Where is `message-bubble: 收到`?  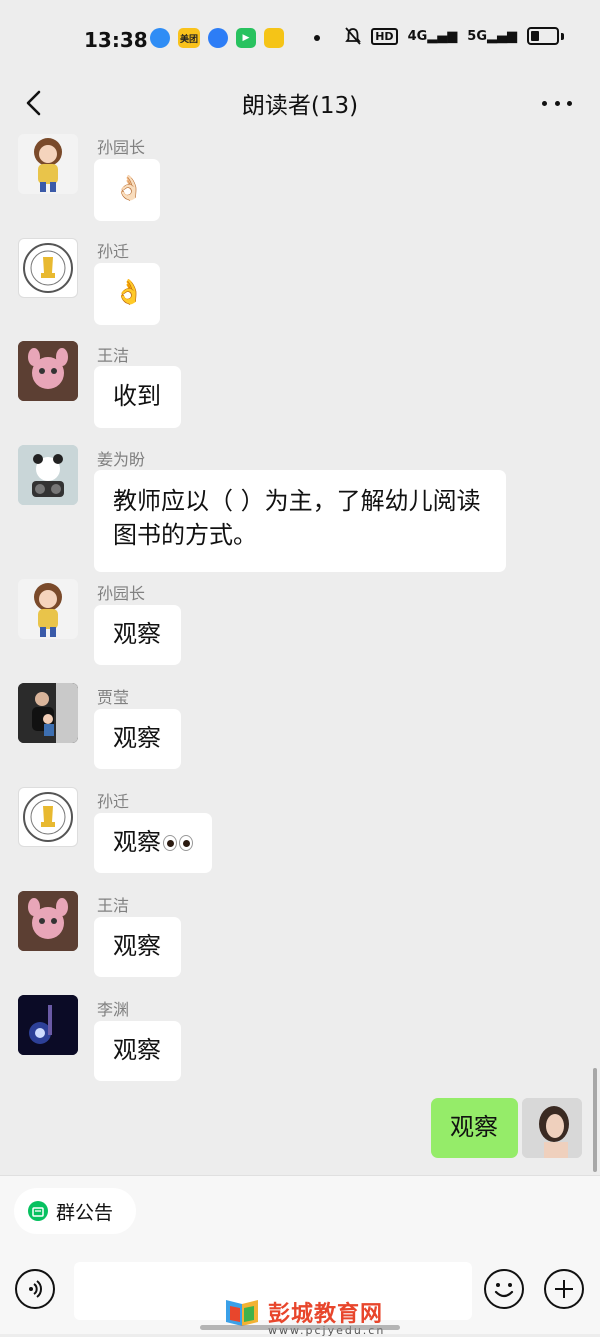 message-bubble: 收到 is located at coordinates (137, 397).